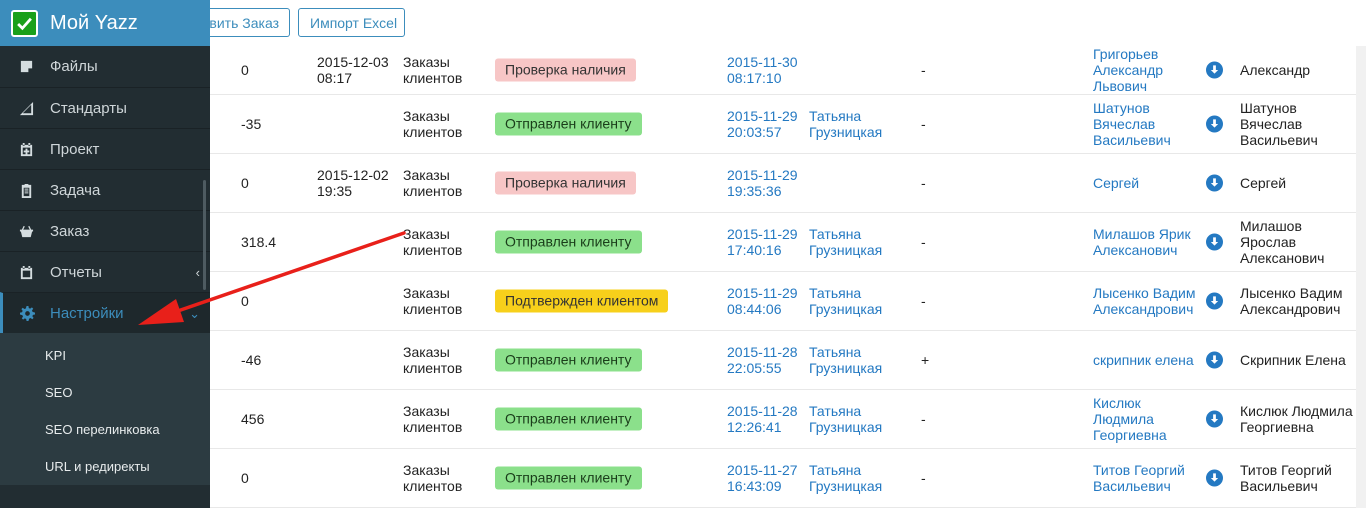 The width and height of the screenshot is (1366, 508). I want to click on toolbar: вить Заказ Импорт Excel, so click(787, 23).